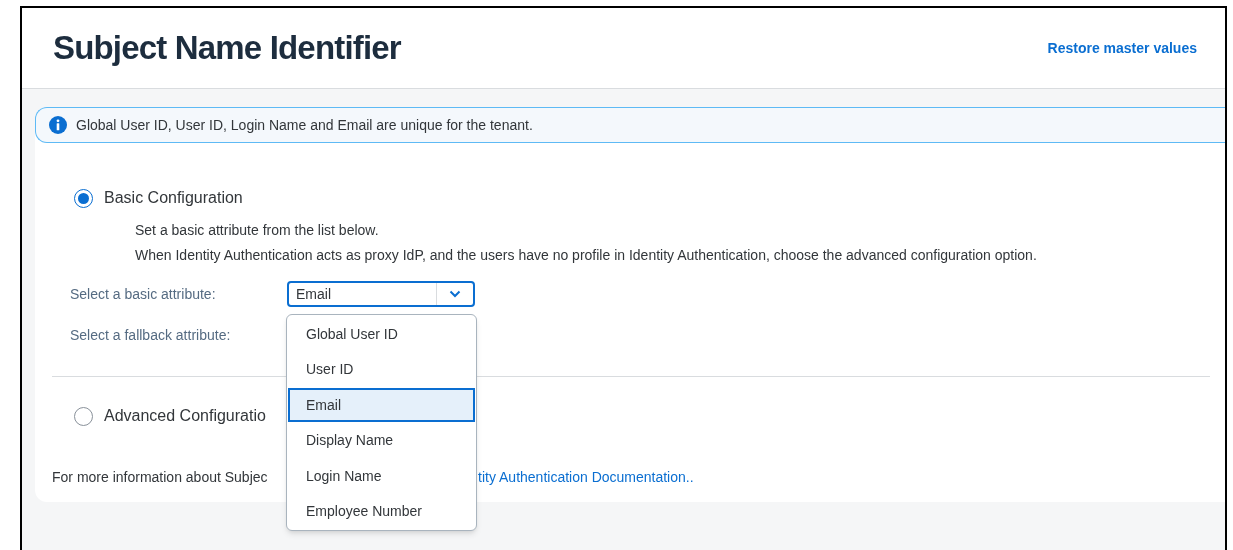 This screenshot has height=550, width=1233. What do you see at coordinates (455, 294) in the screenshot?
I see `chevron-down-icon` at bounding box center [455, 294].